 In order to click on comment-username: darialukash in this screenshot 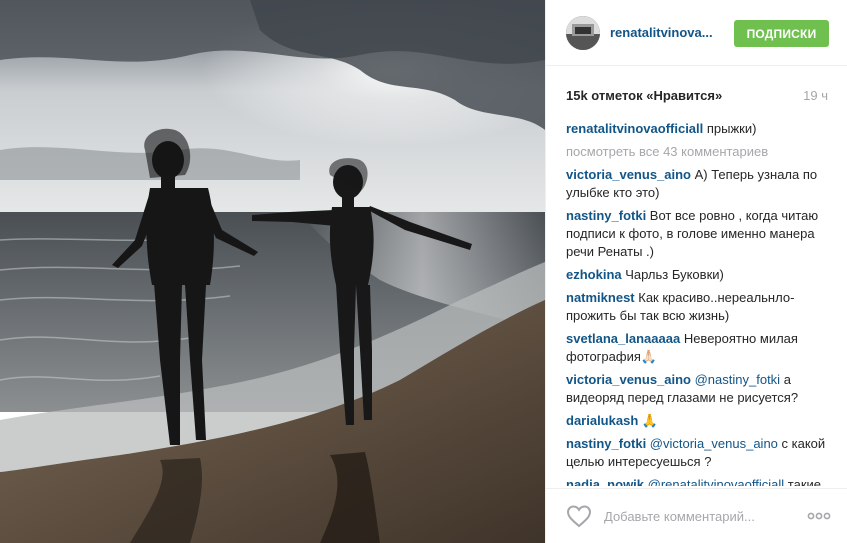, I will do `click(602, 420)`.